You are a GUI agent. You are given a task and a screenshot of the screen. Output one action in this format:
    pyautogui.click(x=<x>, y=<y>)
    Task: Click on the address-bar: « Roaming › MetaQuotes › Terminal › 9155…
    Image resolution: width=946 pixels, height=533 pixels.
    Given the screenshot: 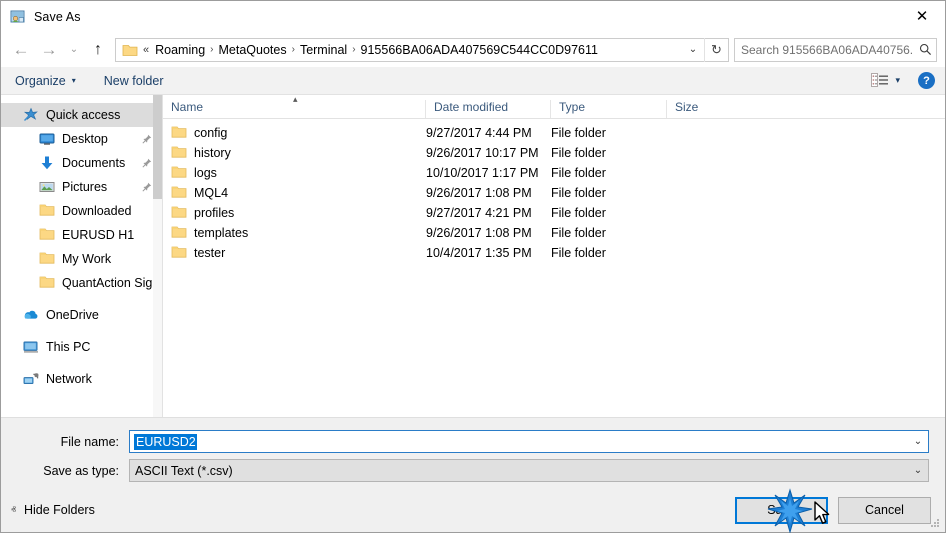 What is the action you would take?
    pyautogui.click(x=422, y=49)
    